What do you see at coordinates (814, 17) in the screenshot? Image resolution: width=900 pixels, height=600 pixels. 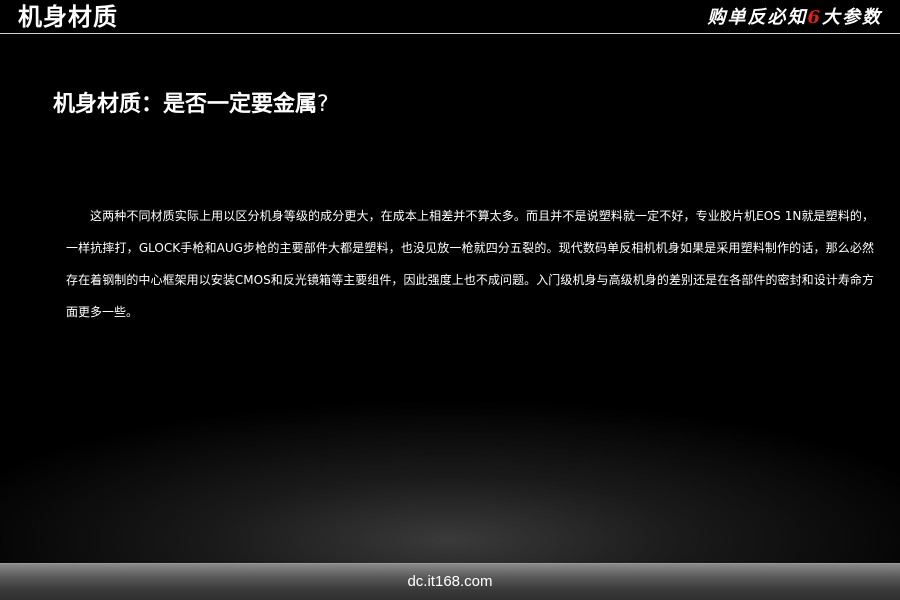 I see `slogan-number: 6` at bounding box center [814, 17].